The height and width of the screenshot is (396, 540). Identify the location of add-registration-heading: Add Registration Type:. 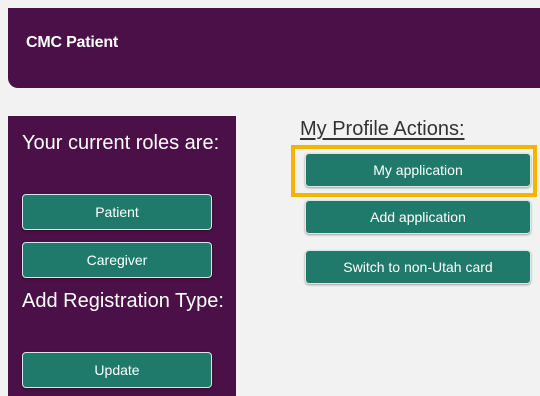
(123, 301).